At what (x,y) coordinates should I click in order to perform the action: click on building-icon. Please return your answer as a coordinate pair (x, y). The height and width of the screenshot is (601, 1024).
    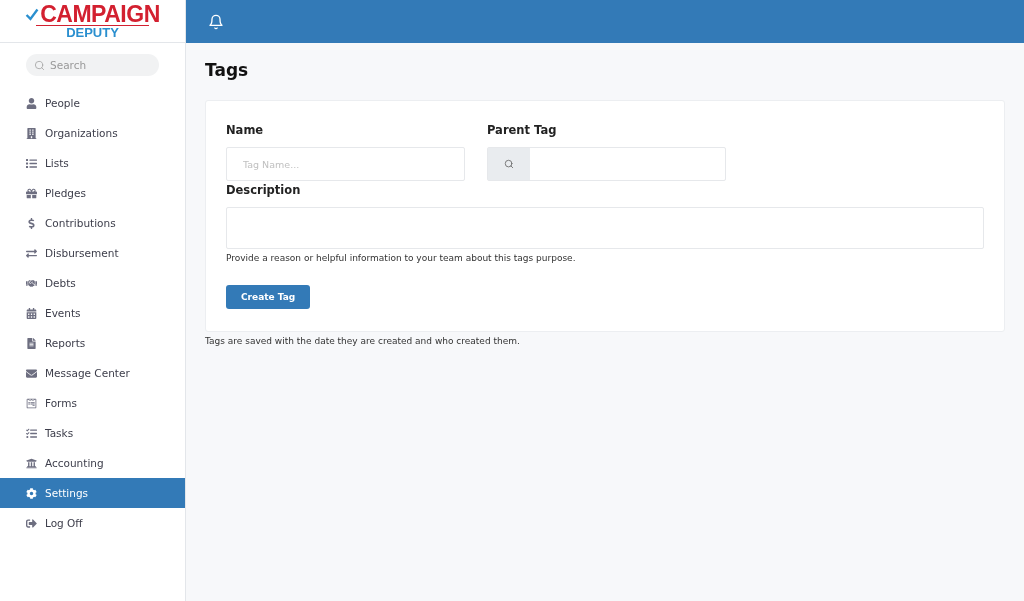
    Looking at the image, I should click on (31, 133).